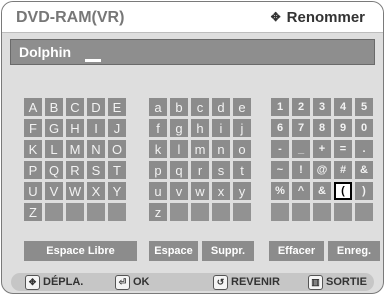 The height and width of the screenshot is (295, 385). What do you see at coordinates (54, 128) in the screenshot?
I see `key: G` at bounding box center [54, 128].